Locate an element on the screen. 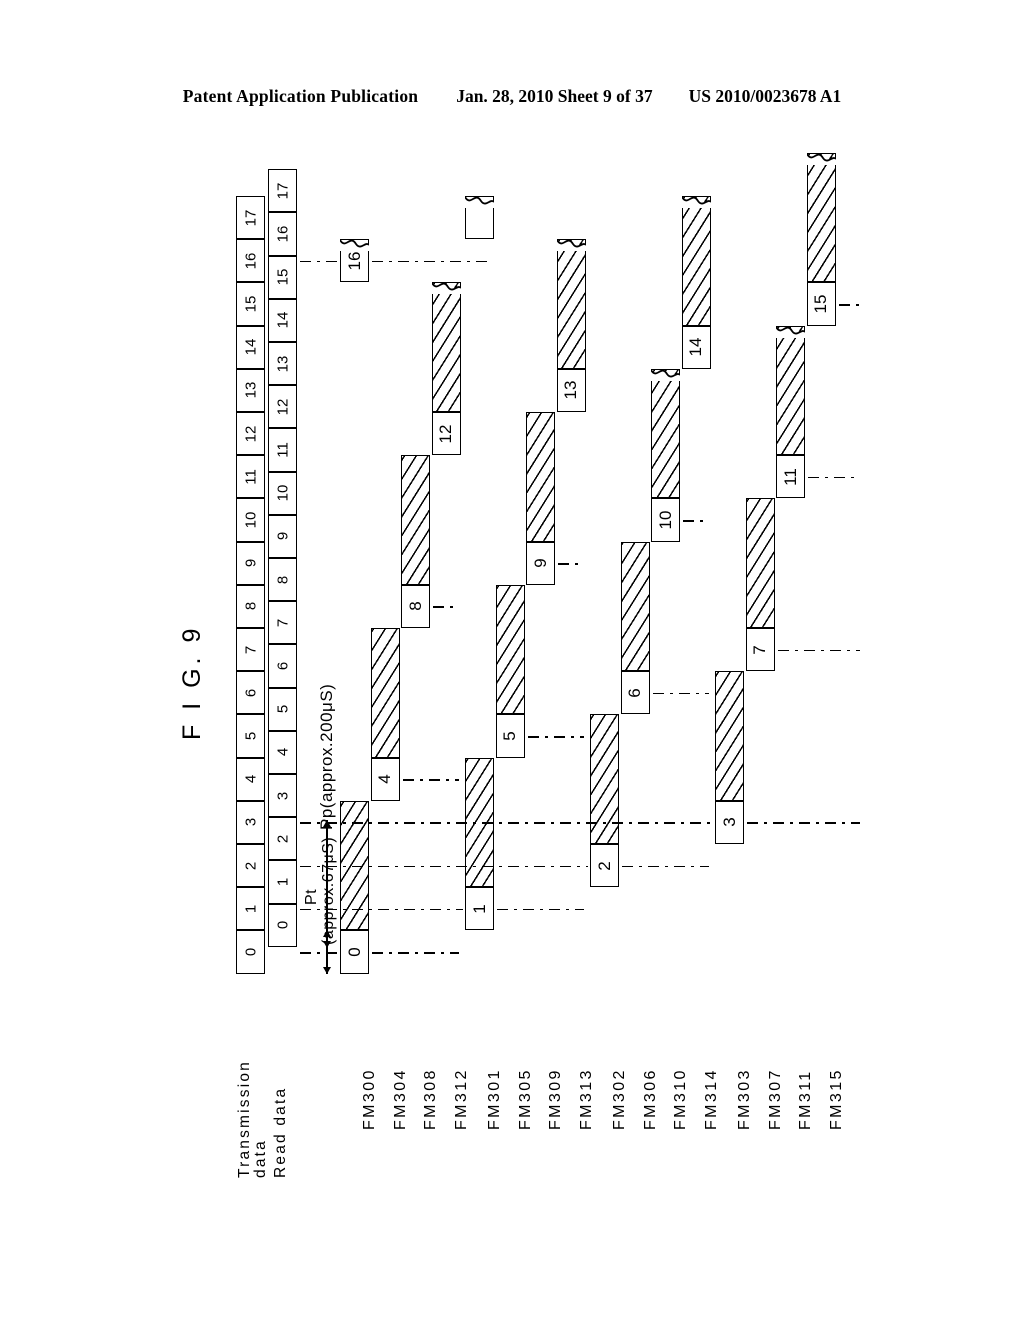 The width and height of the screenshot is (1024, 1320). scale-cell-label: 4 is located at coordinates (282, 752).